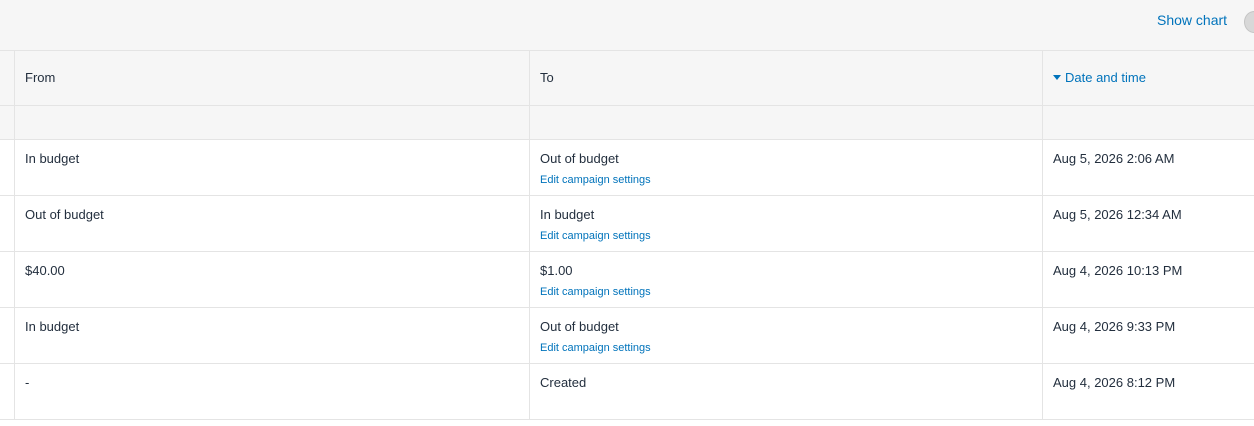 The height and width of the screenshot is (426, 1254). What do you see at coordinates (1148, 279) in the screenshot?
I see `date-cell: Aug 4, 2026 10:13 PM` at bounding box center [1148, 279].